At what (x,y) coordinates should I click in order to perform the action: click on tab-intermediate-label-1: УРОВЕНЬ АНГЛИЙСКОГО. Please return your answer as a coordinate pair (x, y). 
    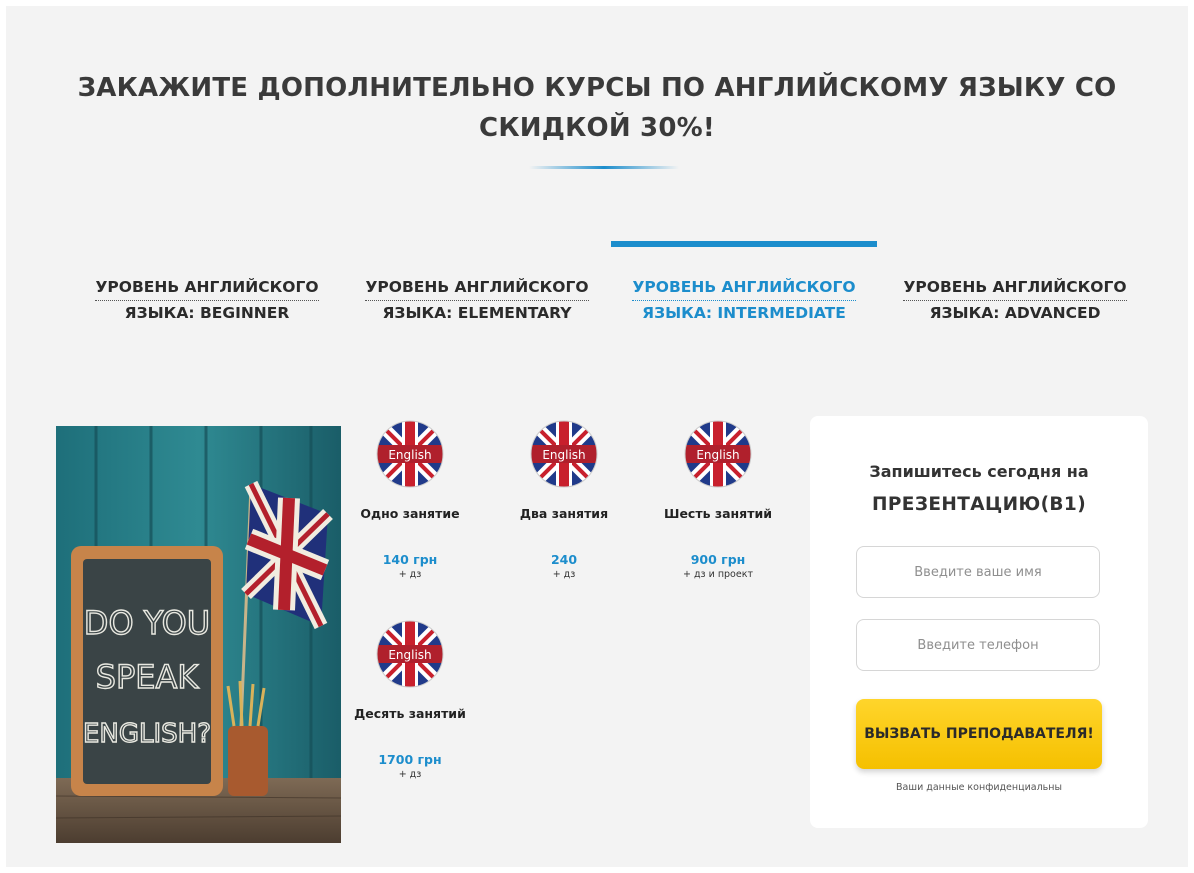
    Looking at the image, I should click on (744, 288).